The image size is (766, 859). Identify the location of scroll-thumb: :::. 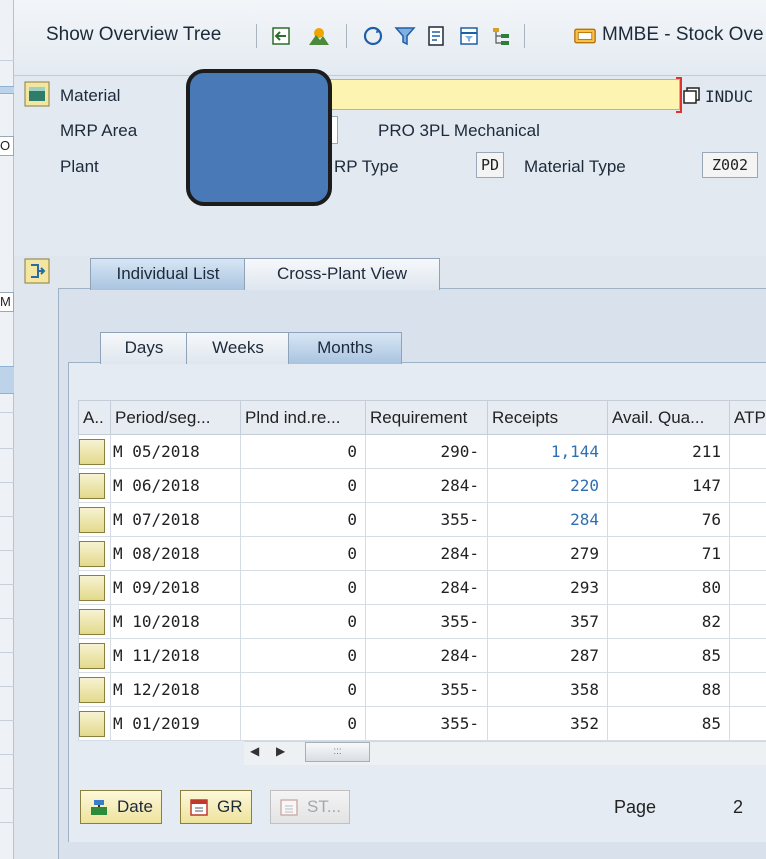
(337, 752).